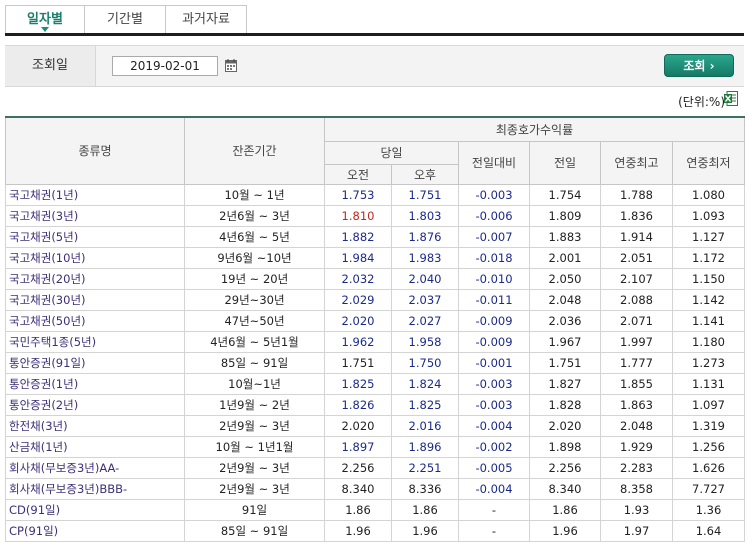 The width and height of the screenshot is (752, 550). What do you see at coordinates (565, 278) in the screenshot?
I see `yield-prev: 2.050` at bounding box center [565, 278].